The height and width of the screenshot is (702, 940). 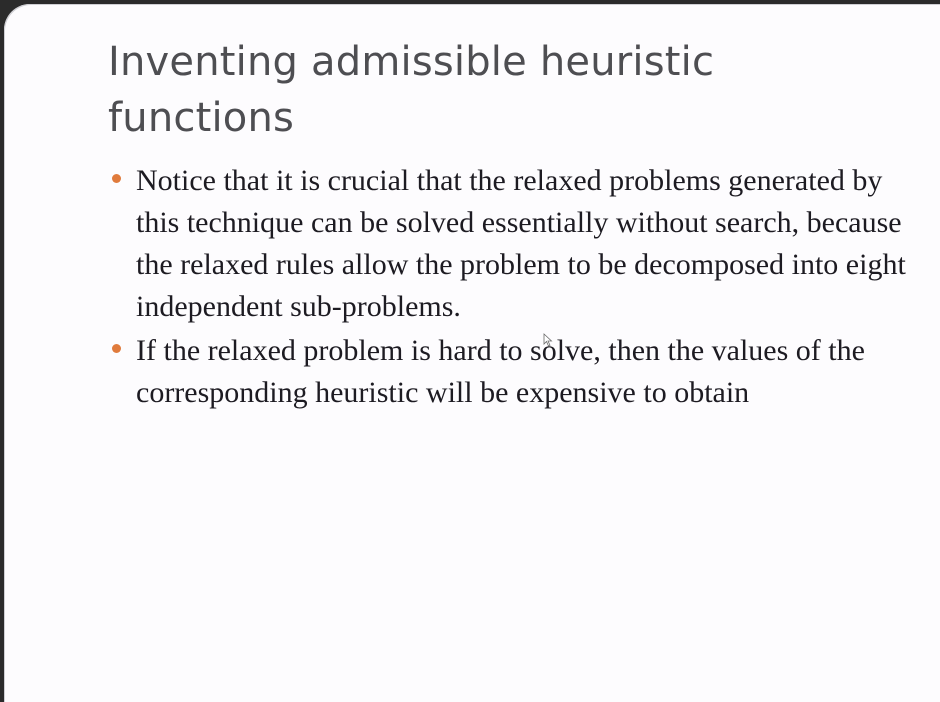 I want to click on slide-title: Inventing admissible heuristic functions, so click(x=411, y=90).